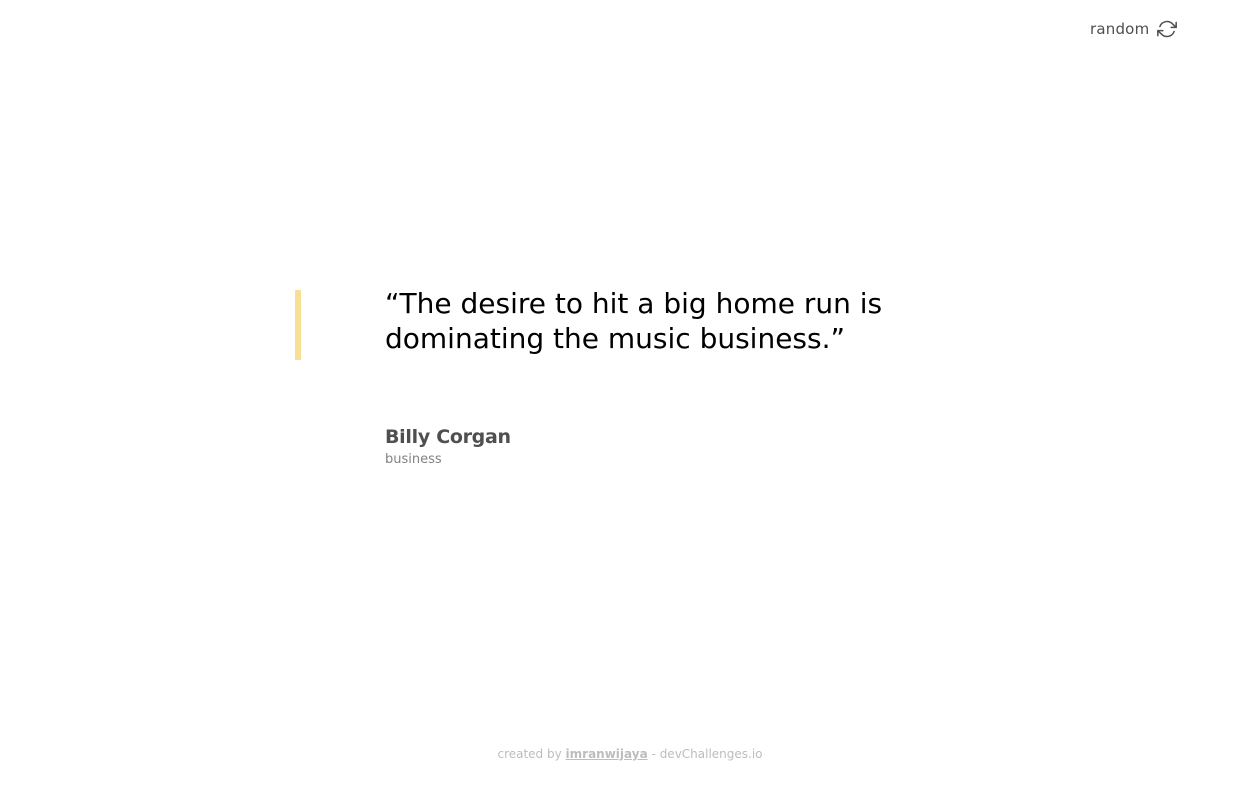 The image size is (1260, 785). I want to click on author-name: Billy Corgan, so click(448, 437).